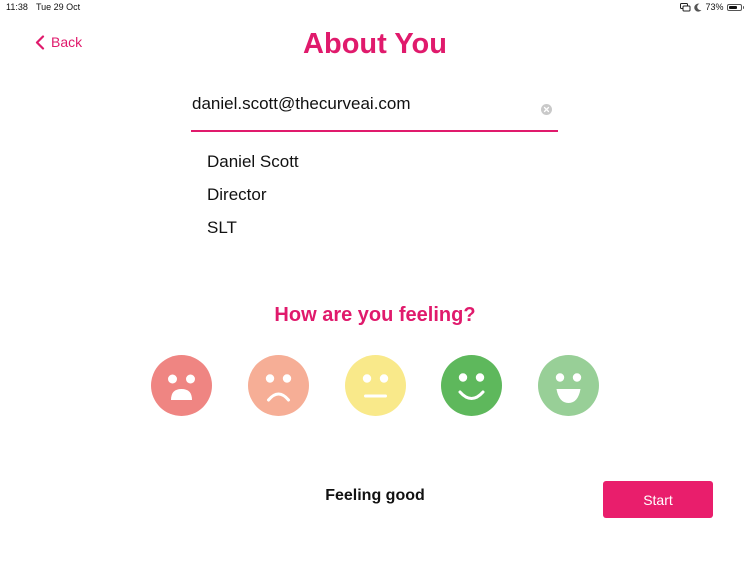 The image size is (750, 562). What do you see at coordinates (546, 109) in the screenshot?
I see `clear-icon` at bounding box center [546, 109].